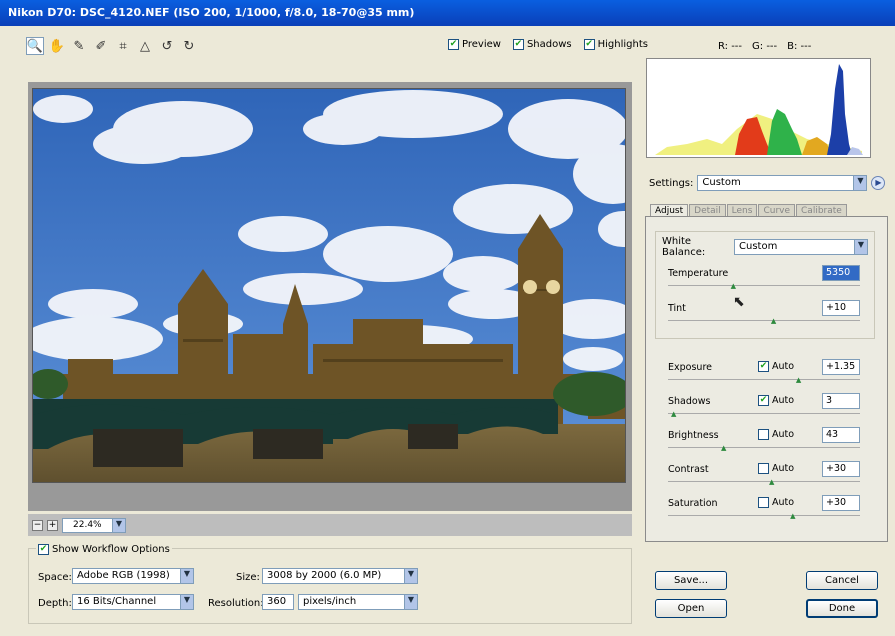  Describe the element at coordinates (236, 603) in the screenshot. I see `resolution-label: Resolution:` at that location.